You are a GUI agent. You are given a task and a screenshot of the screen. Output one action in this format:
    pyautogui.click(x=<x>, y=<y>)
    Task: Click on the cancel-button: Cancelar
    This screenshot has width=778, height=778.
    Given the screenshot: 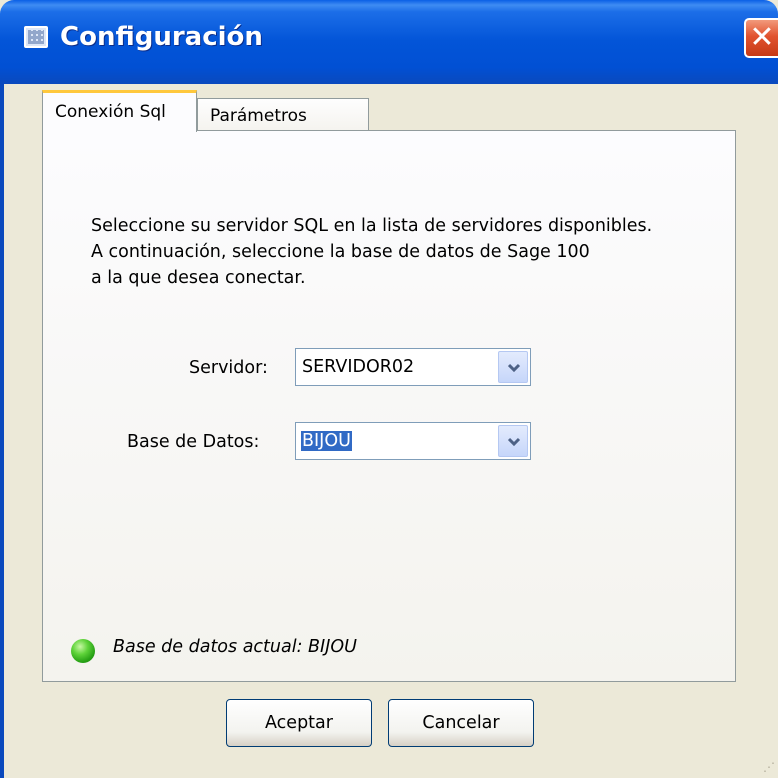 What is the action you would take?
    pyautogui.click(x=461, y=723)
    